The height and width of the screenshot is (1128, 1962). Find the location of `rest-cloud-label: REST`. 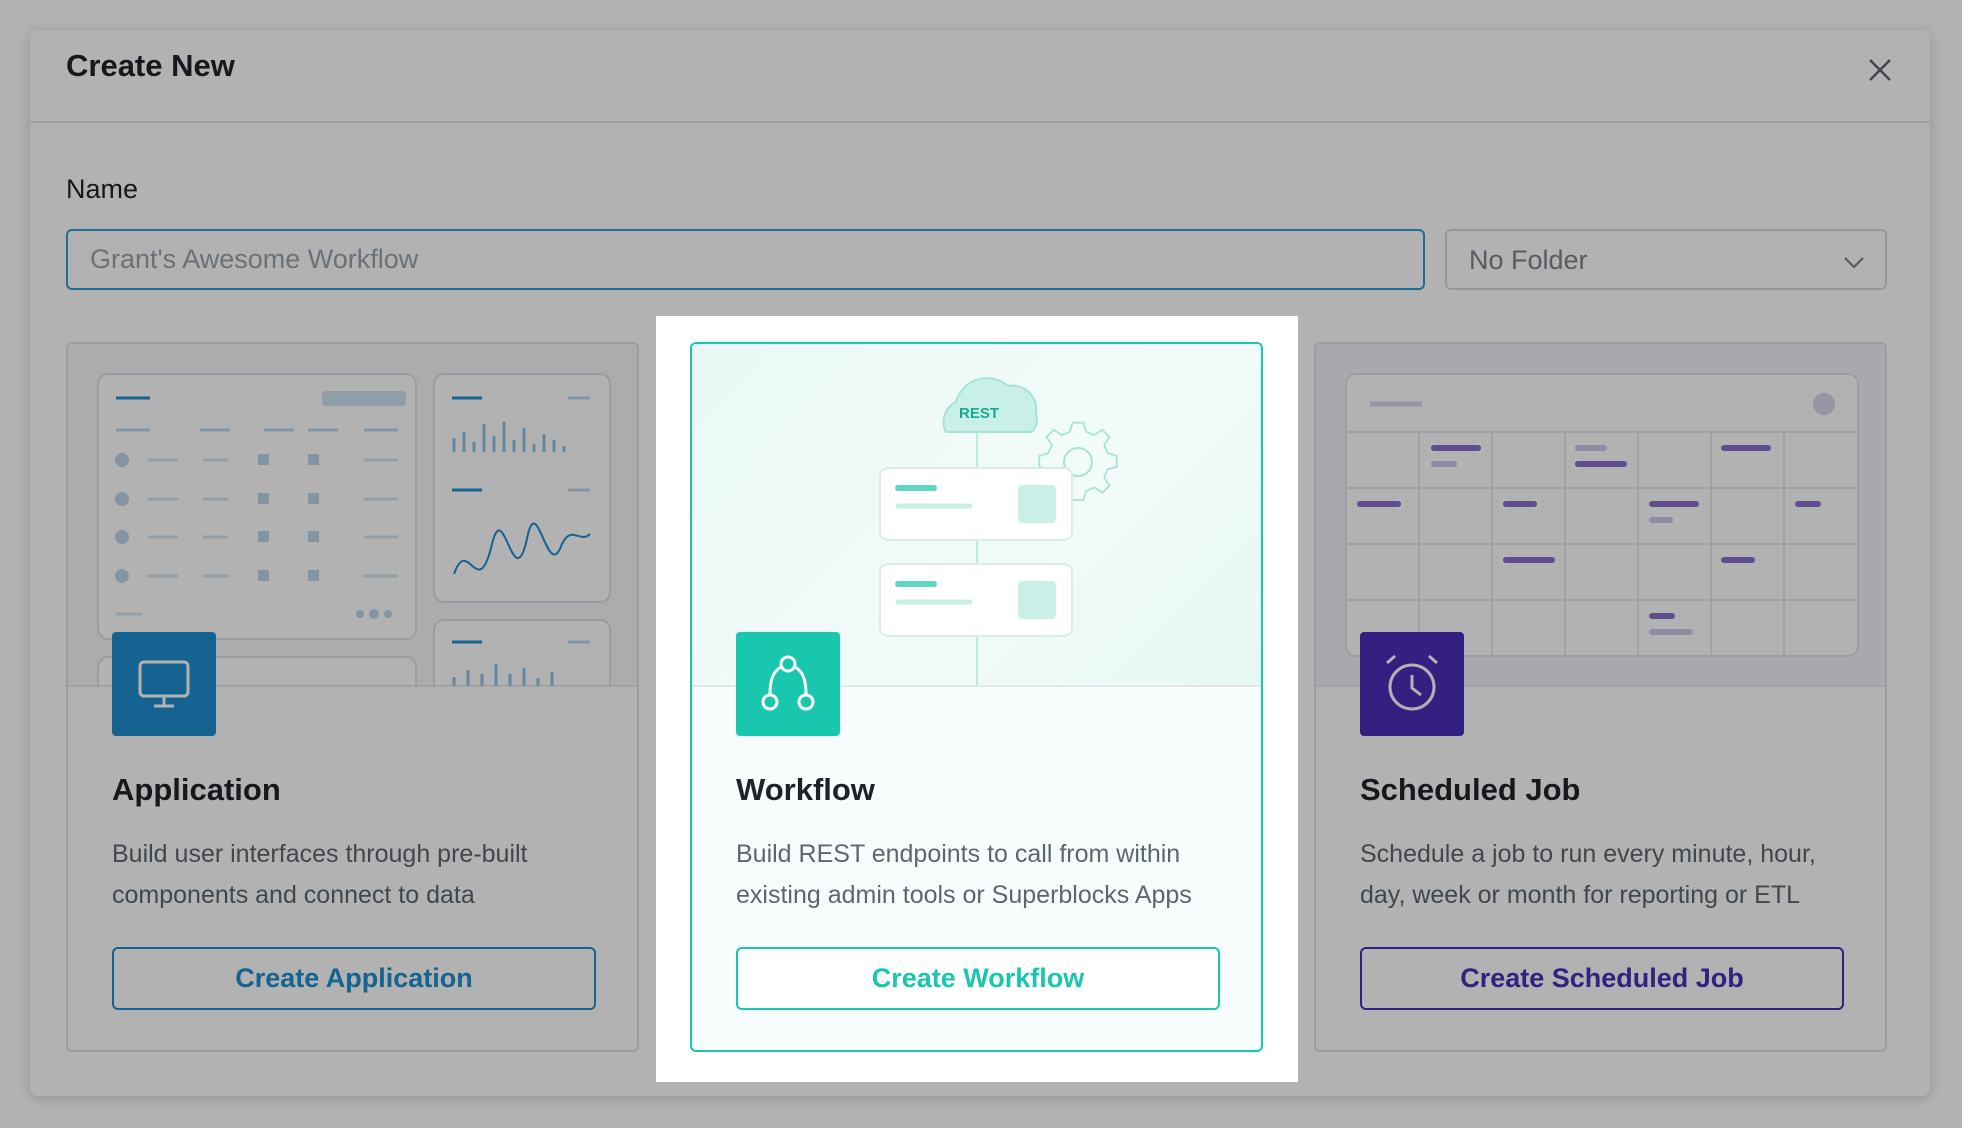

rest-cloud-label: REST is located at coordinates (979, 413).